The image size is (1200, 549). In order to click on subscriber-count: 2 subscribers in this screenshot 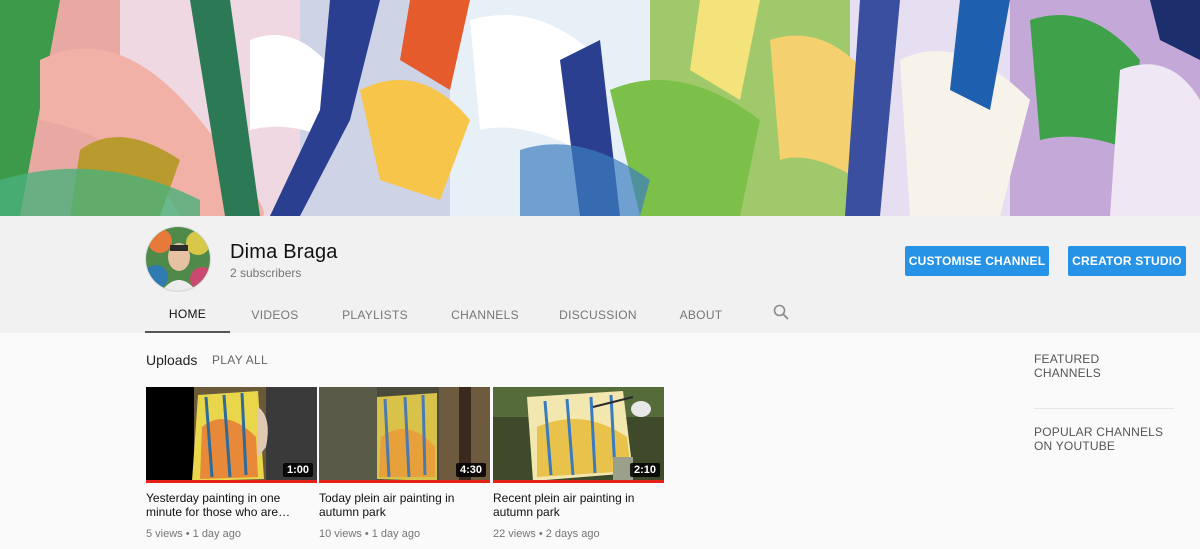, I will do `click(266, 273)`.